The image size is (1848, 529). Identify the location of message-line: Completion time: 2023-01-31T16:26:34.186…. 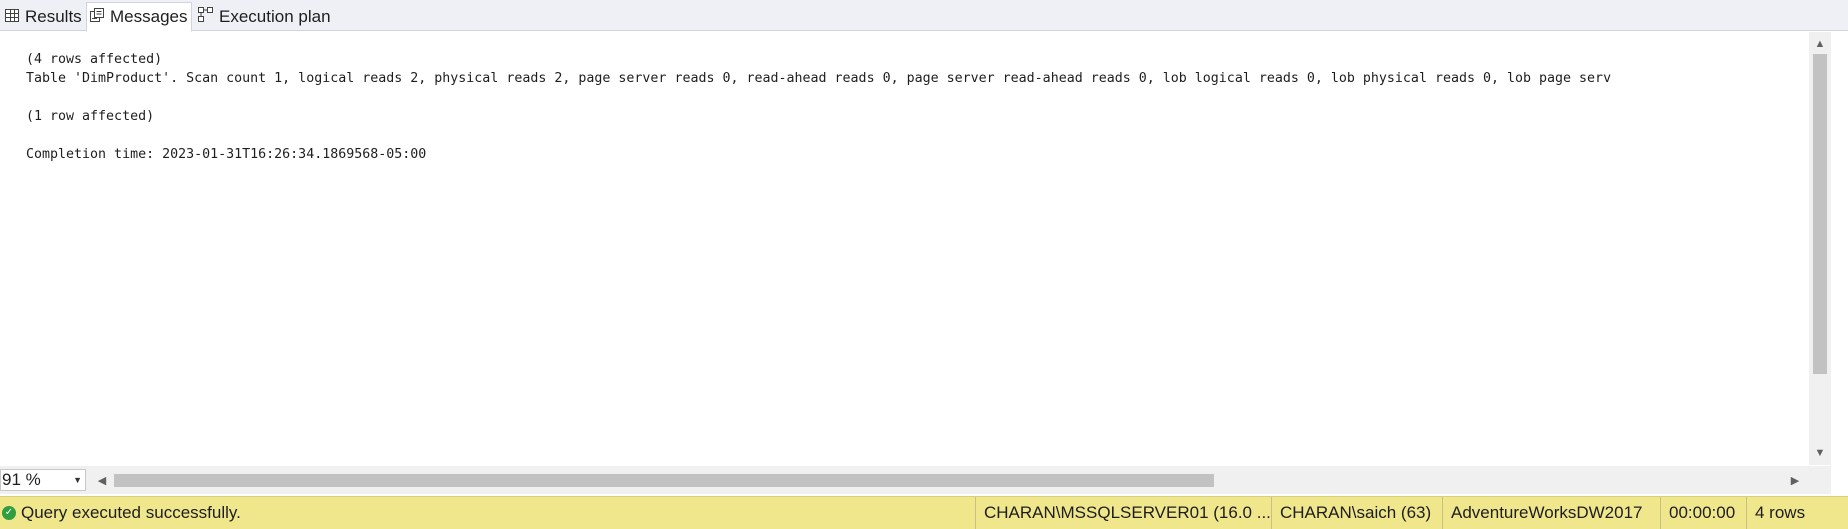
(226, 154).